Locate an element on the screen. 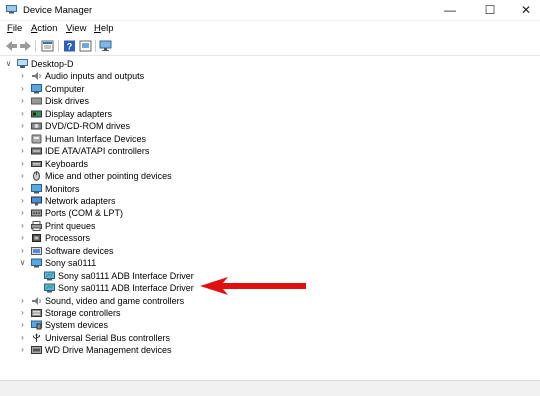 The height and width of the screenshot is (396, 540). tree-item-label: Storage controllers is located at coordinates (83, 313).